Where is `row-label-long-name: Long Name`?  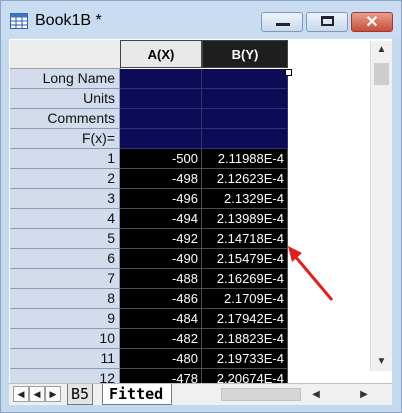
row-label-long-name: Long Name is located at coordinates (65, 79).